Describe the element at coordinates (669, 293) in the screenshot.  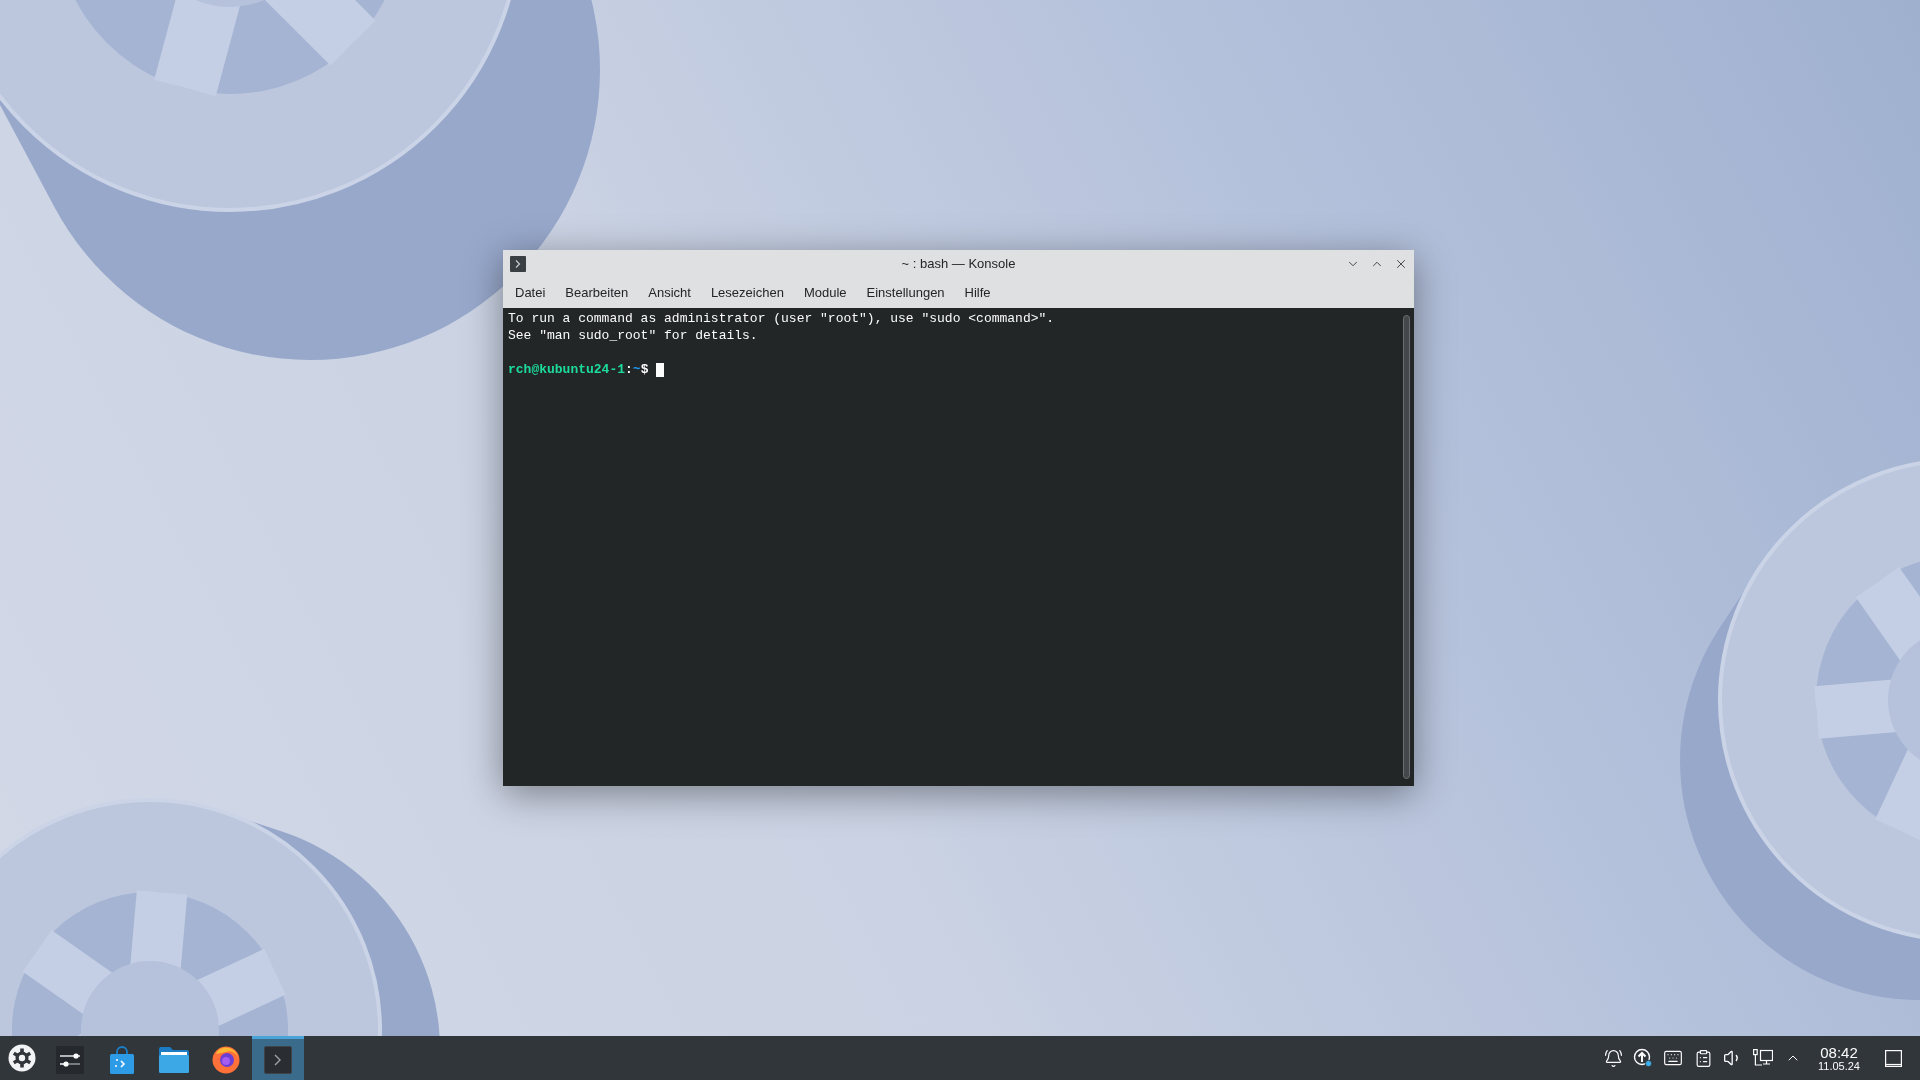
I see `menu-item: Ansicht` at that location.